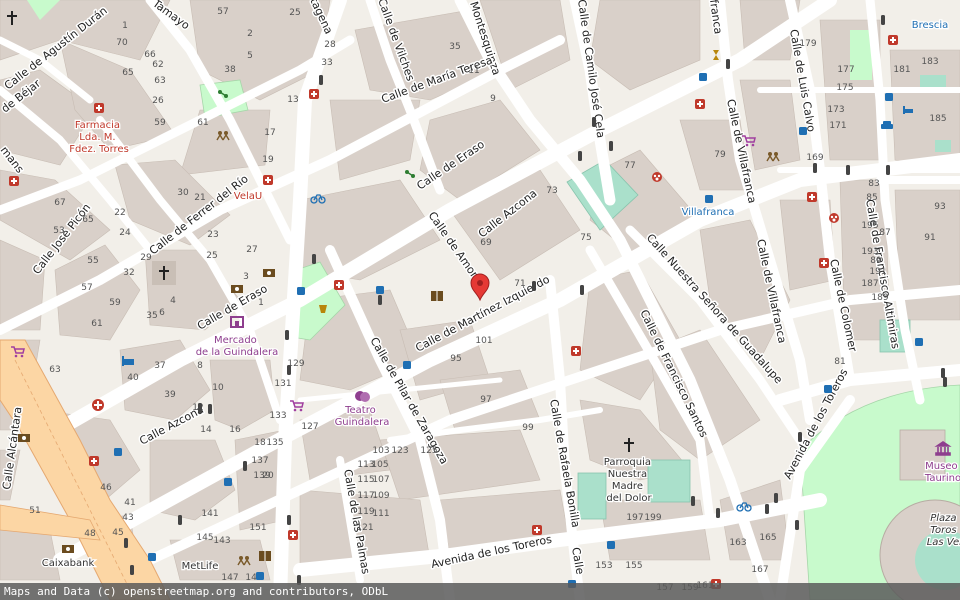 This screenshot has width=960, height=600. What do you see at coordinates (877, 272) in the screenshot?
I see `house-number: 191` at bounding box center [877, 272].